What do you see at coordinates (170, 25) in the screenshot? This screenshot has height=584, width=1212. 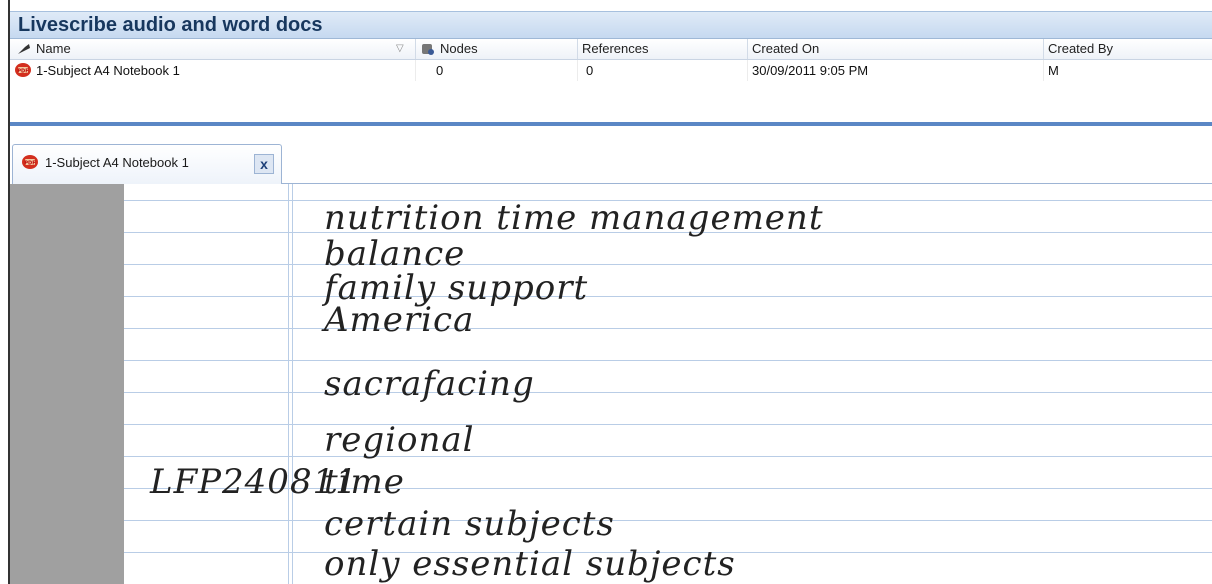 I see `panel-title: Livescribe audio and word docs` at bounding box center [170, 25].